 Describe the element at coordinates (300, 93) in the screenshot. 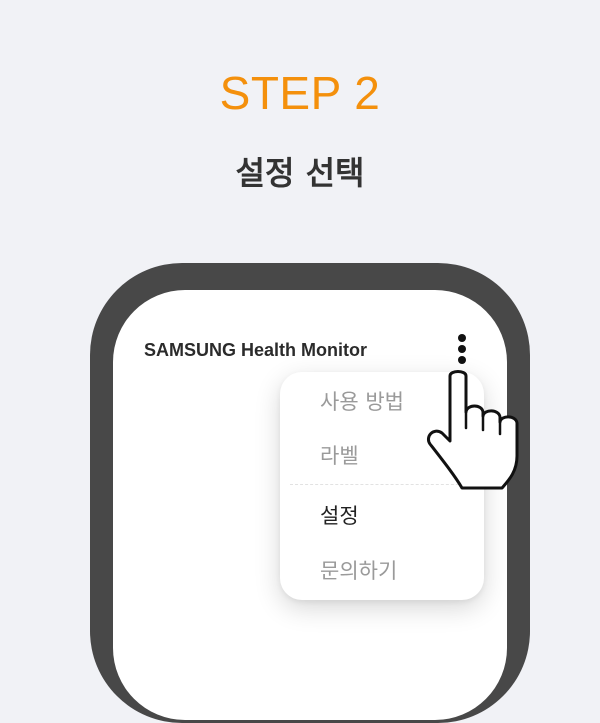

I see `step-label: STEP 2` at that location.